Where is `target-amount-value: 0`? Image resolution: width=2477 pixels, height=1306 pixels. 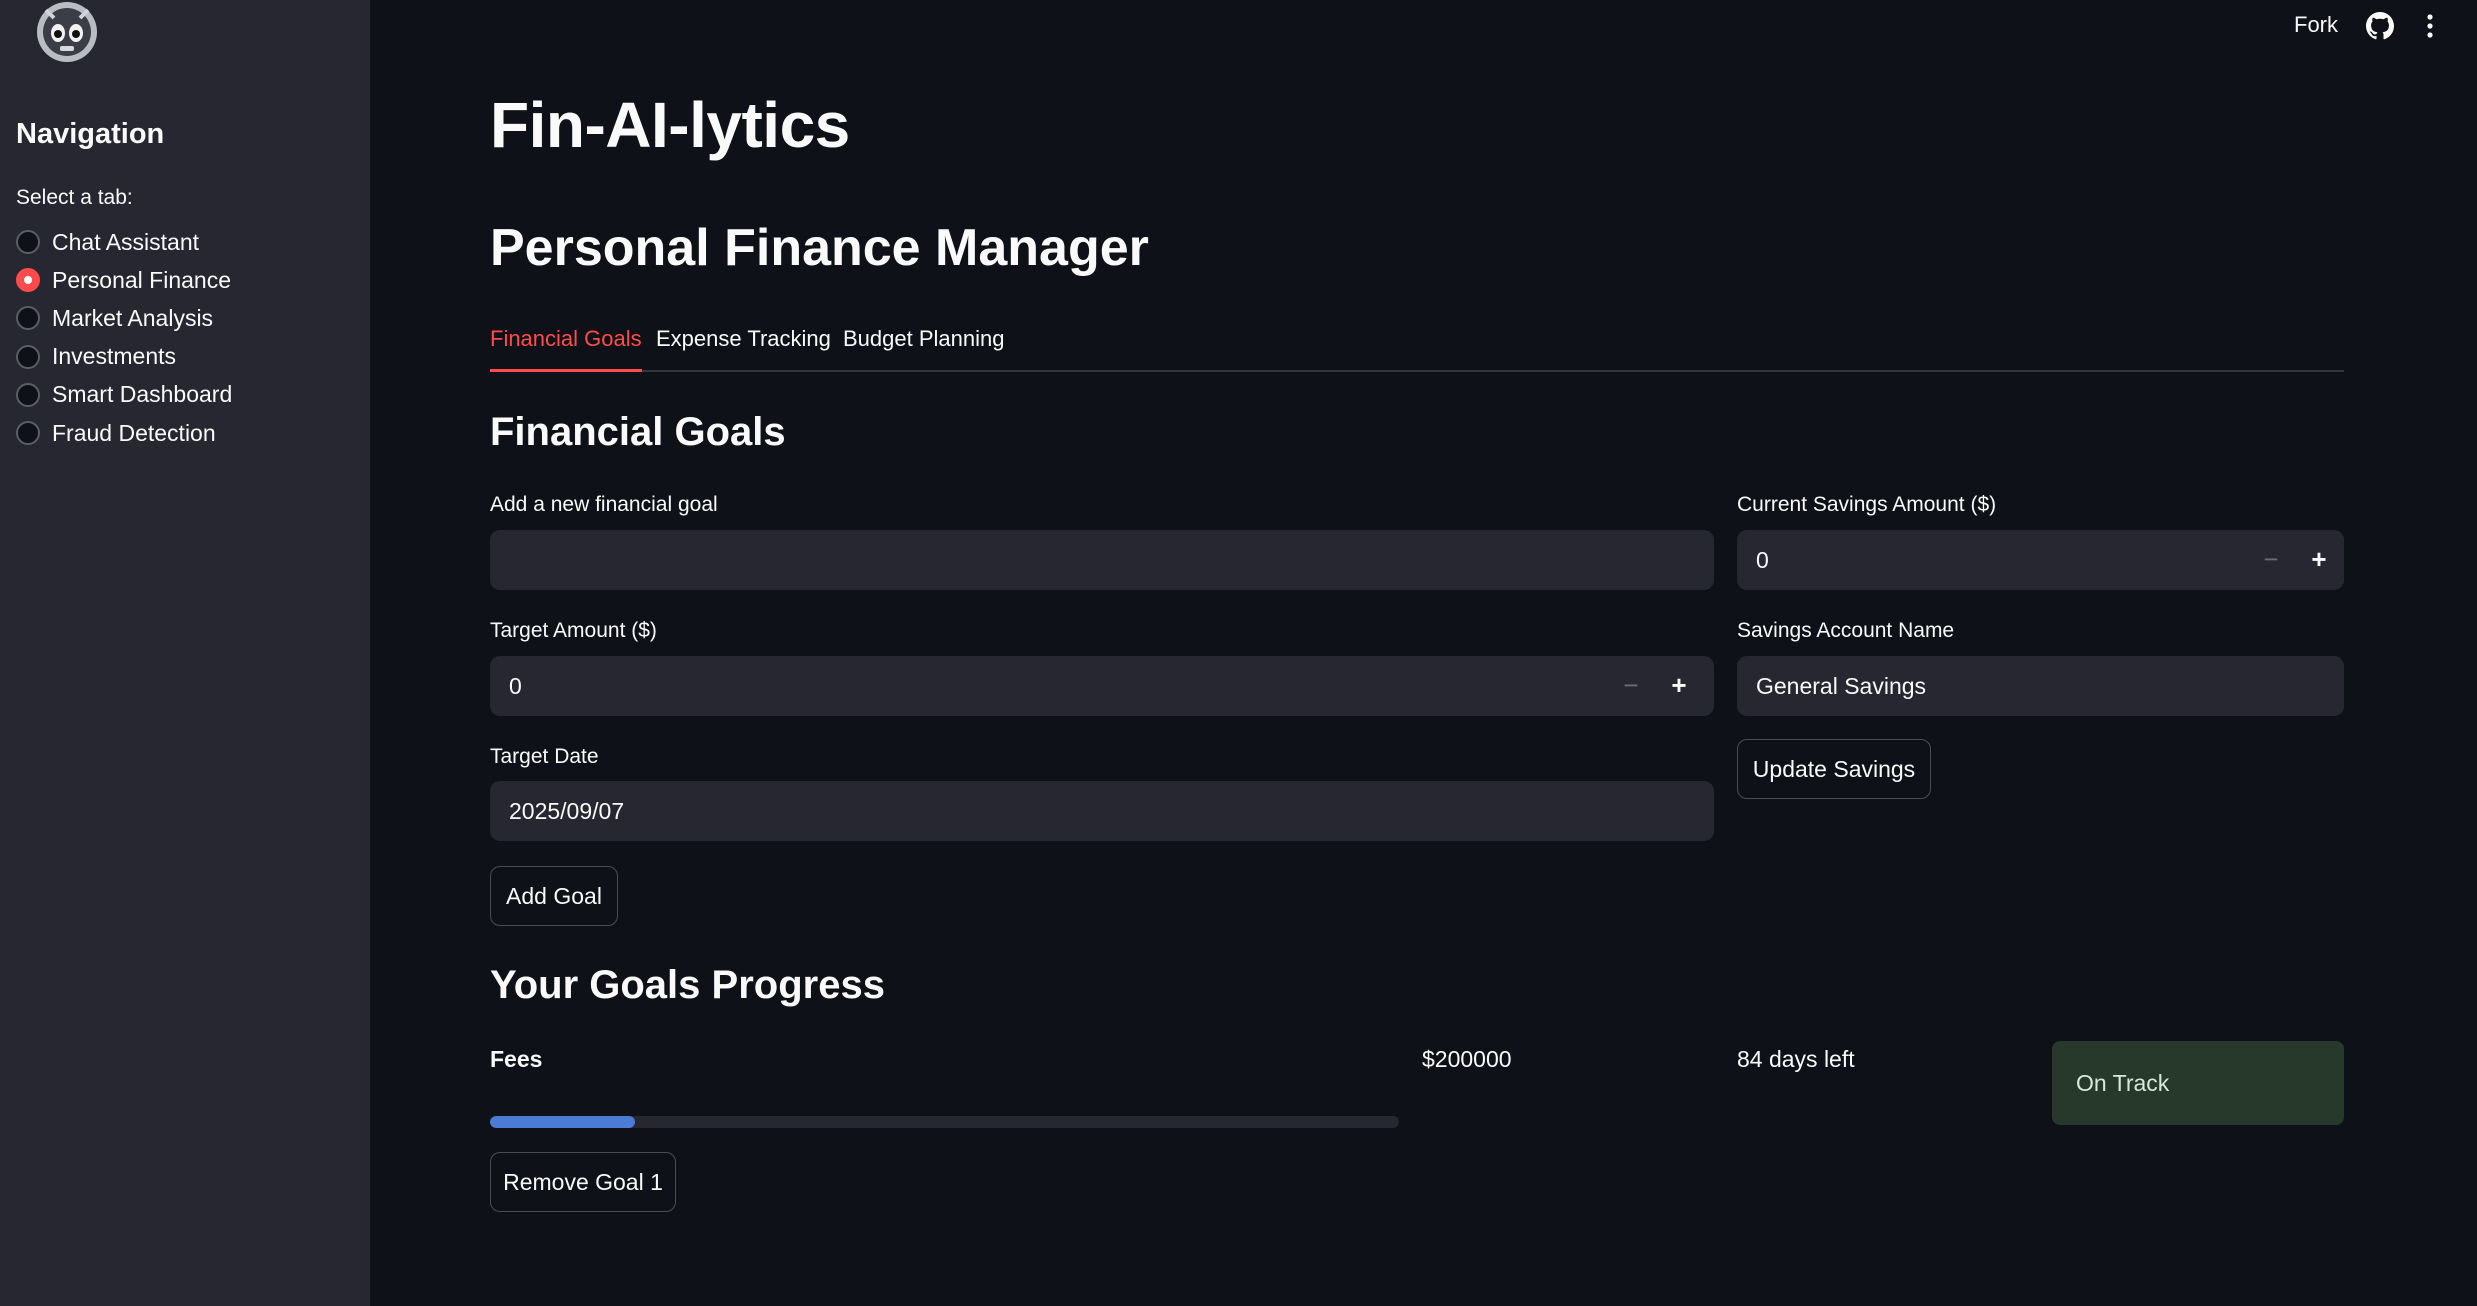
target-amount-value: 0 is located at coordinates (515, 686).